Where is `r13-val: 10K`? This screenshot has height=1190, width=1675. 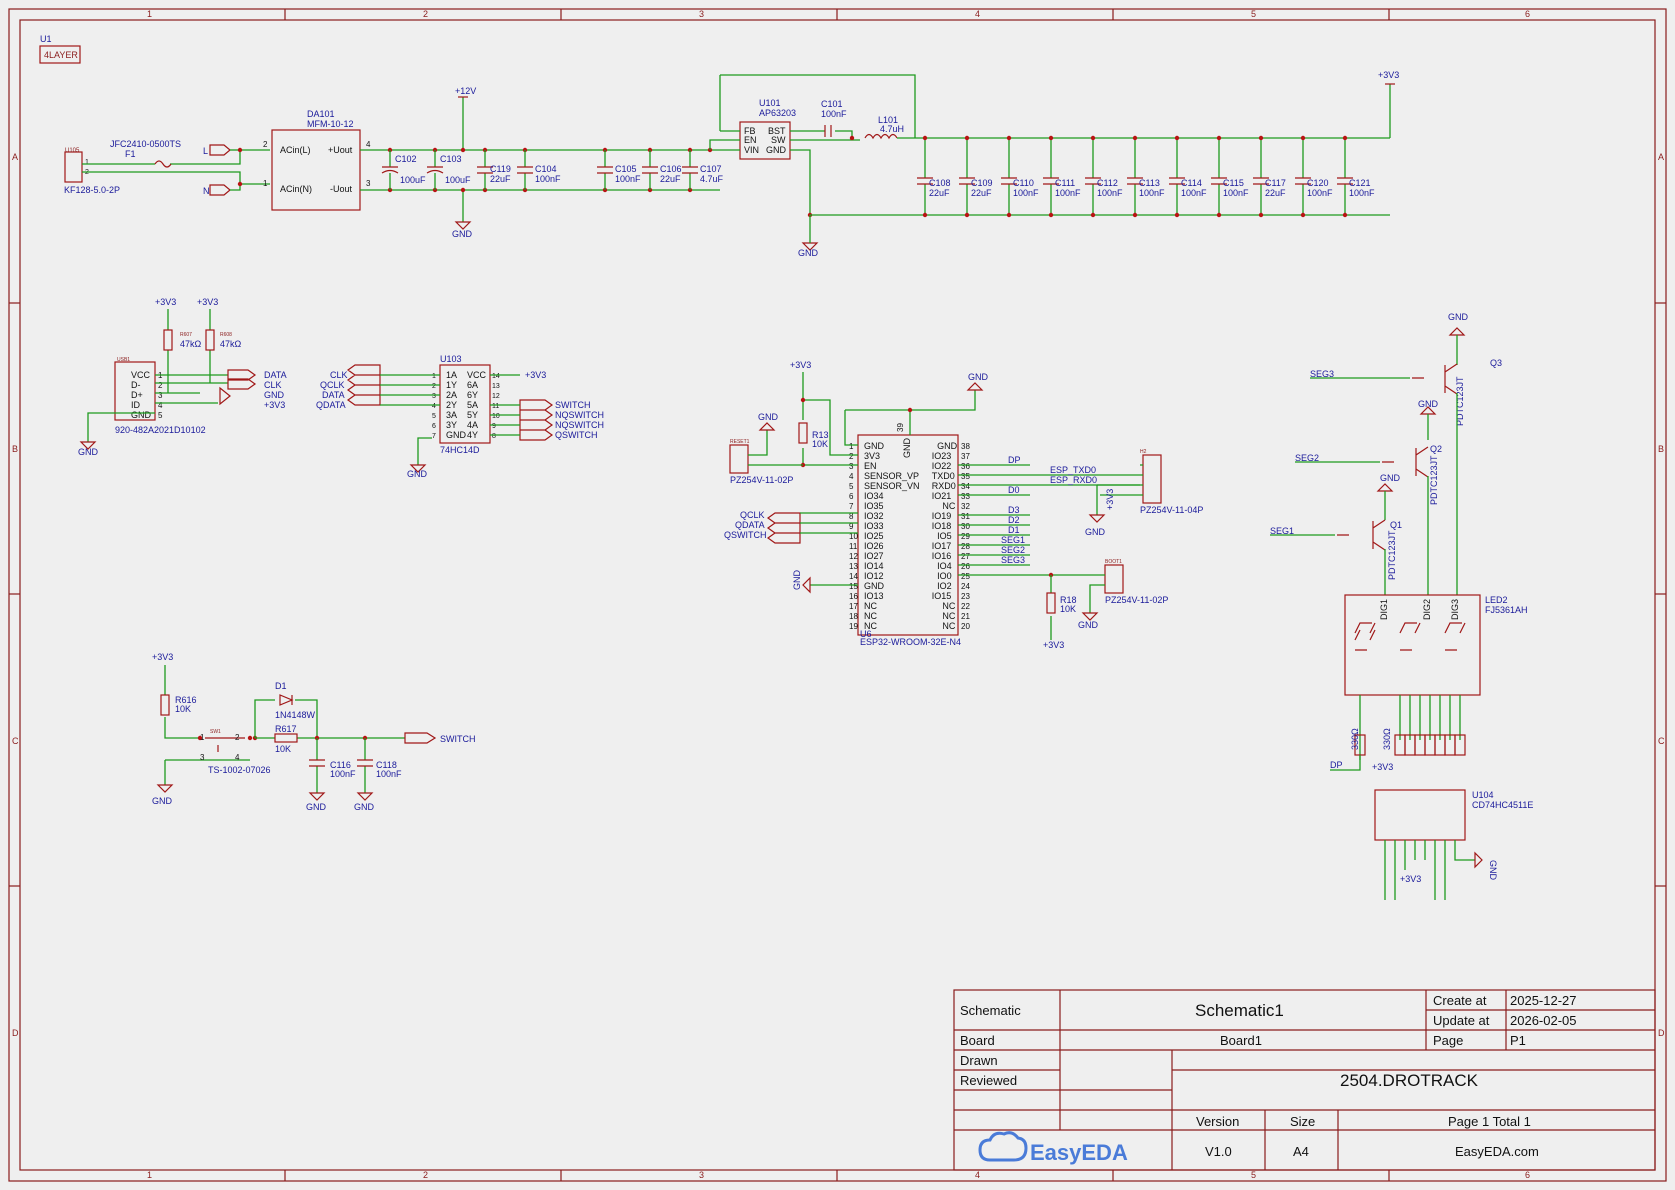 r13-val: 10K is located at coordinates (820, 444).